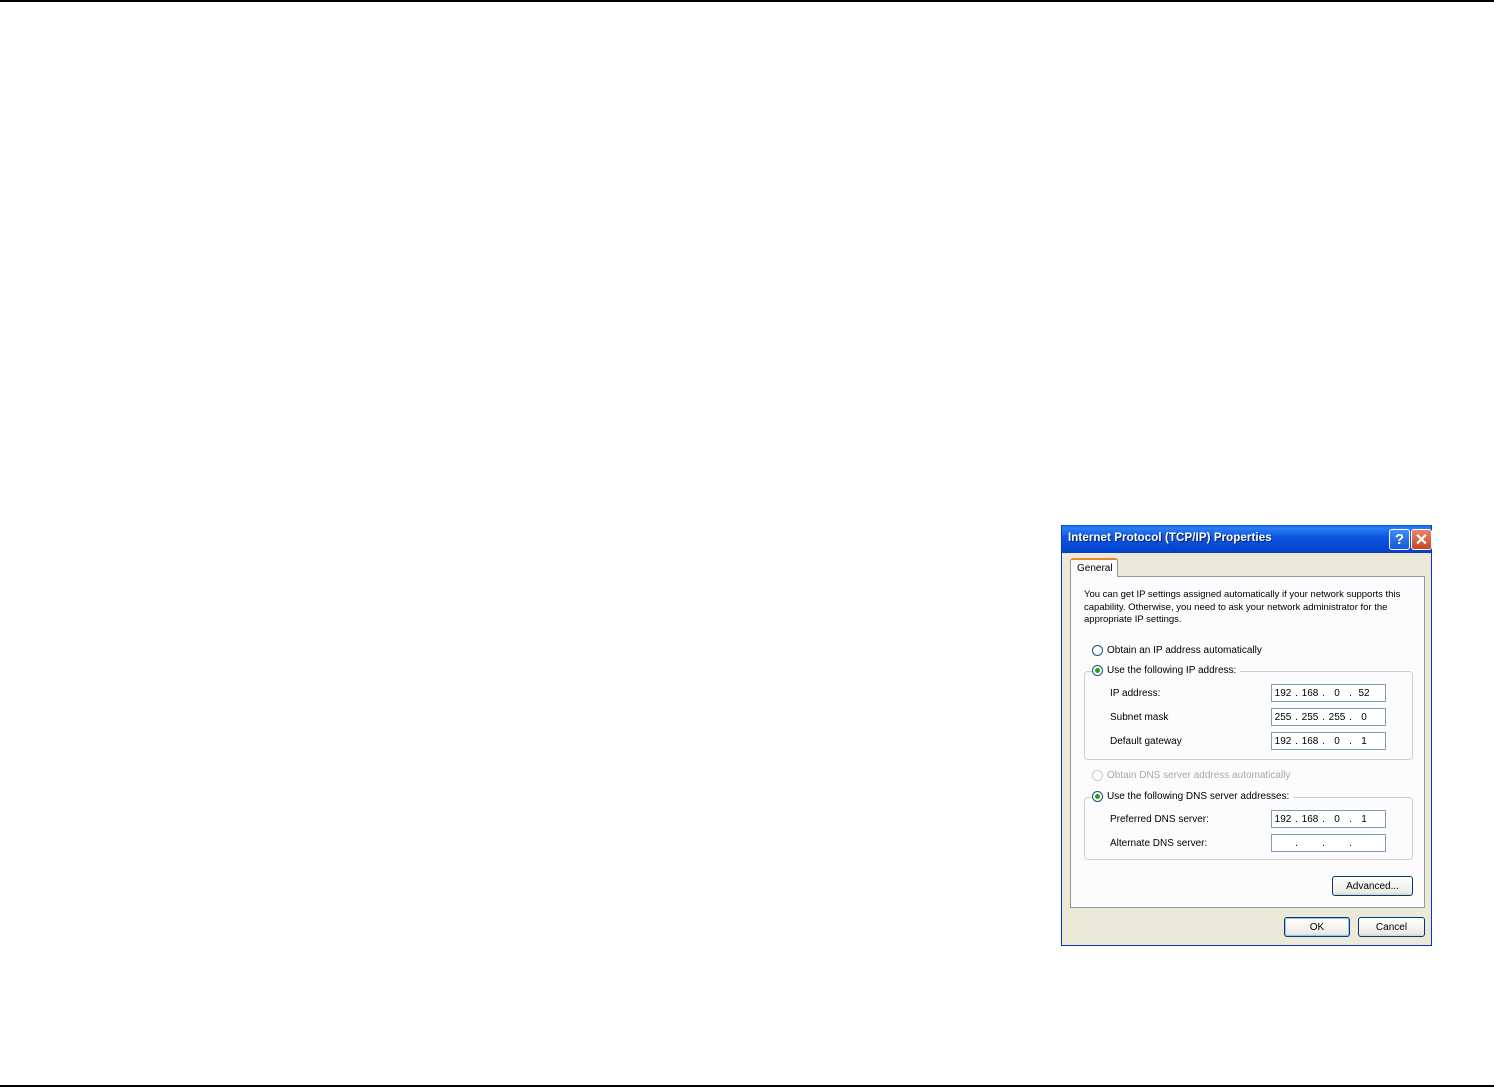 The width and height of the screenshot is (1494, 1088). Describe the element at coordinates (1317, 927) in the screenshot. I see `ok-button: OK` at that location.